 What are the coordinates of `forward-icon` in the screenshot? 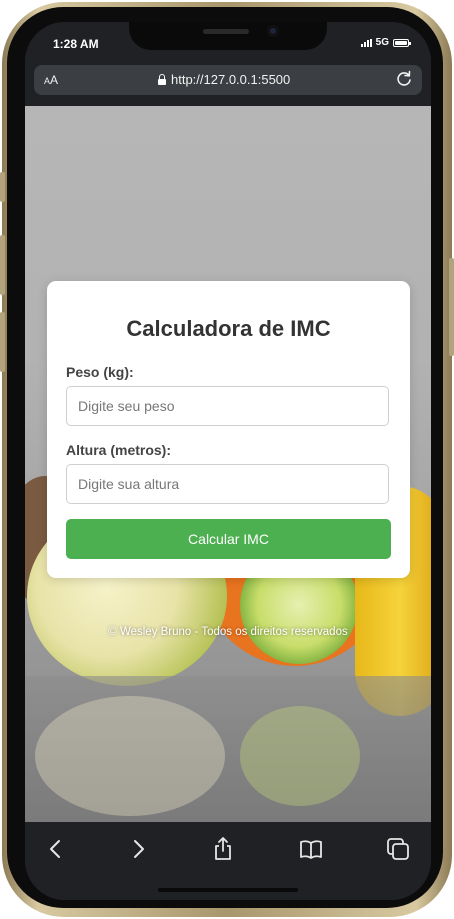 It's located at (138, 849).